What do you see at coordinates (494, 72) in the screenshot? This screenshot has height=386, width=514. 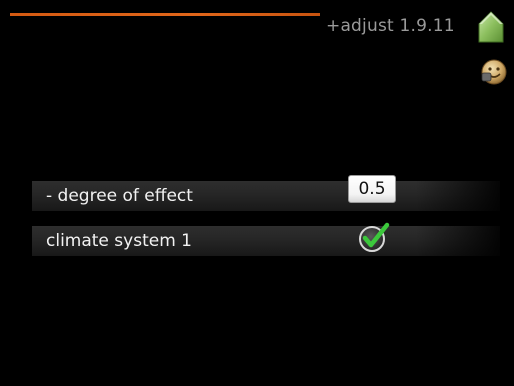 I see `smiley-face-icon` at bounding box center [494, 72].